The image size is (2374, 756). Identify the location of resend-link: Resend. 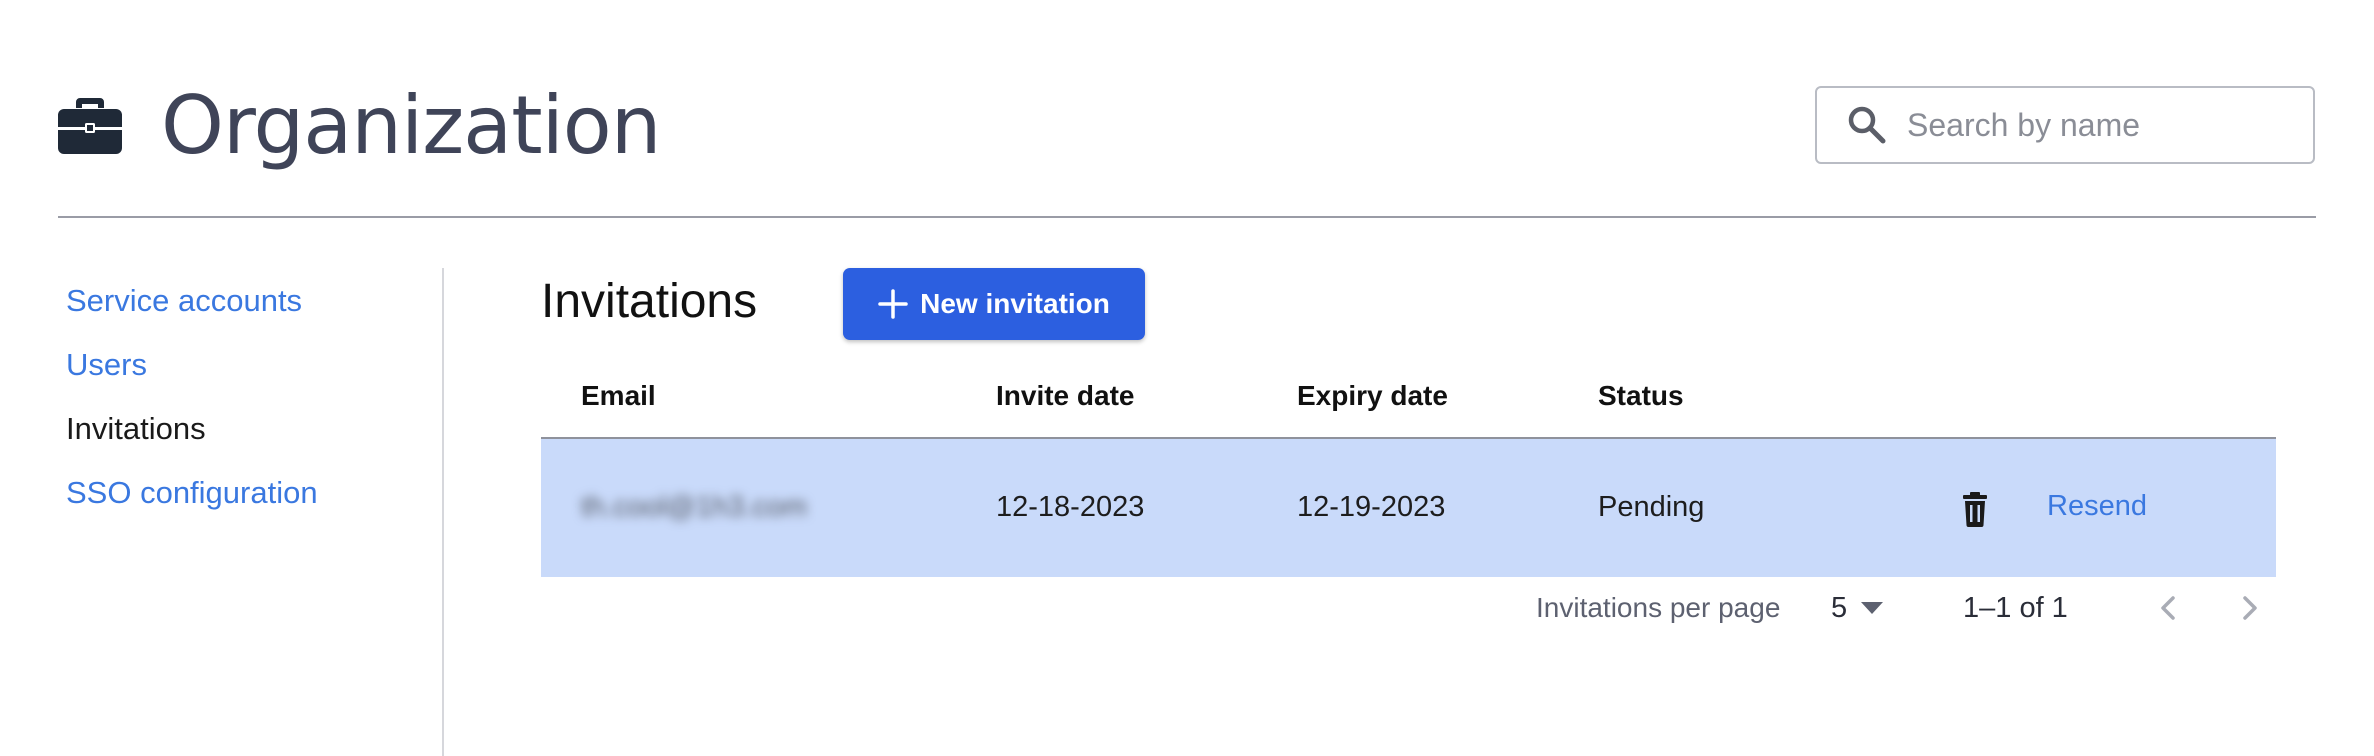
(2097, 506).